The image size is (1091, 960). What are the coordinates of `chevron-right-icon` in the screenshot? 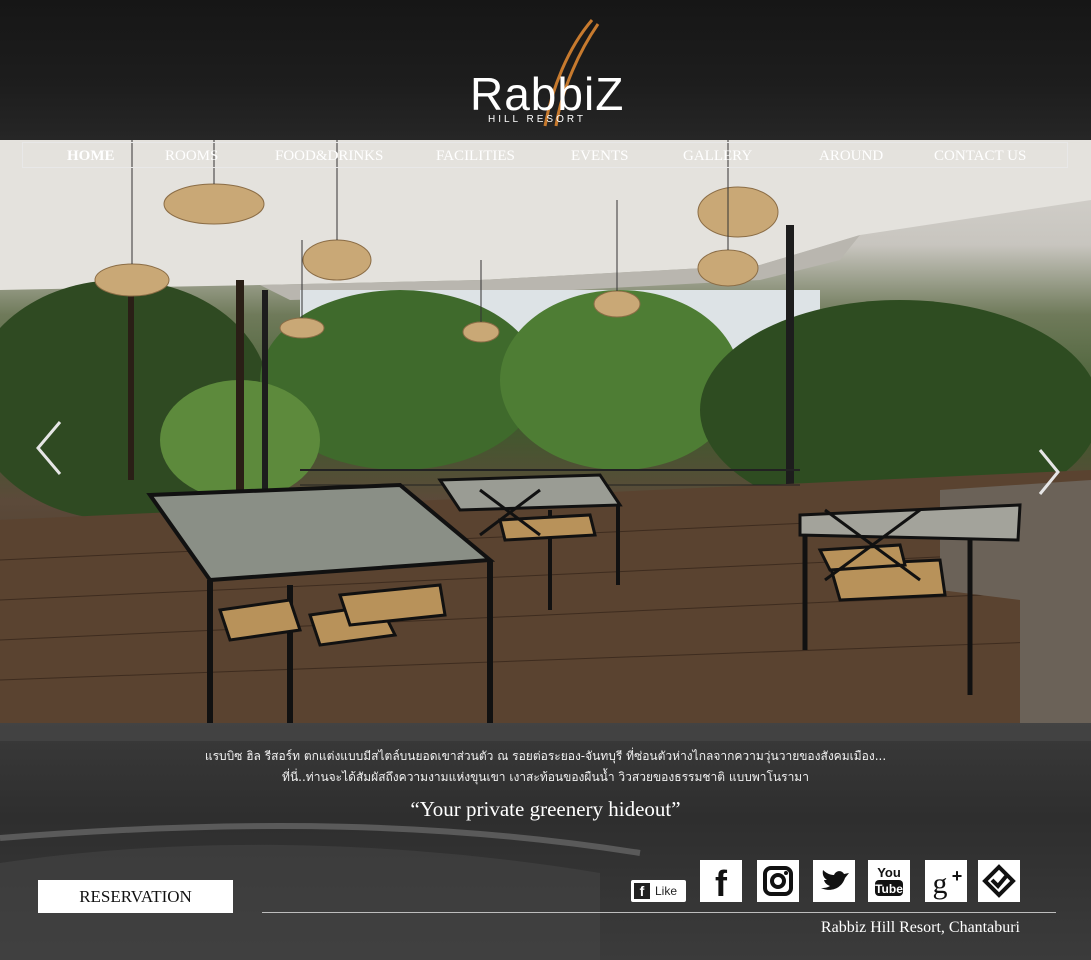 It's located at (1049, 474).